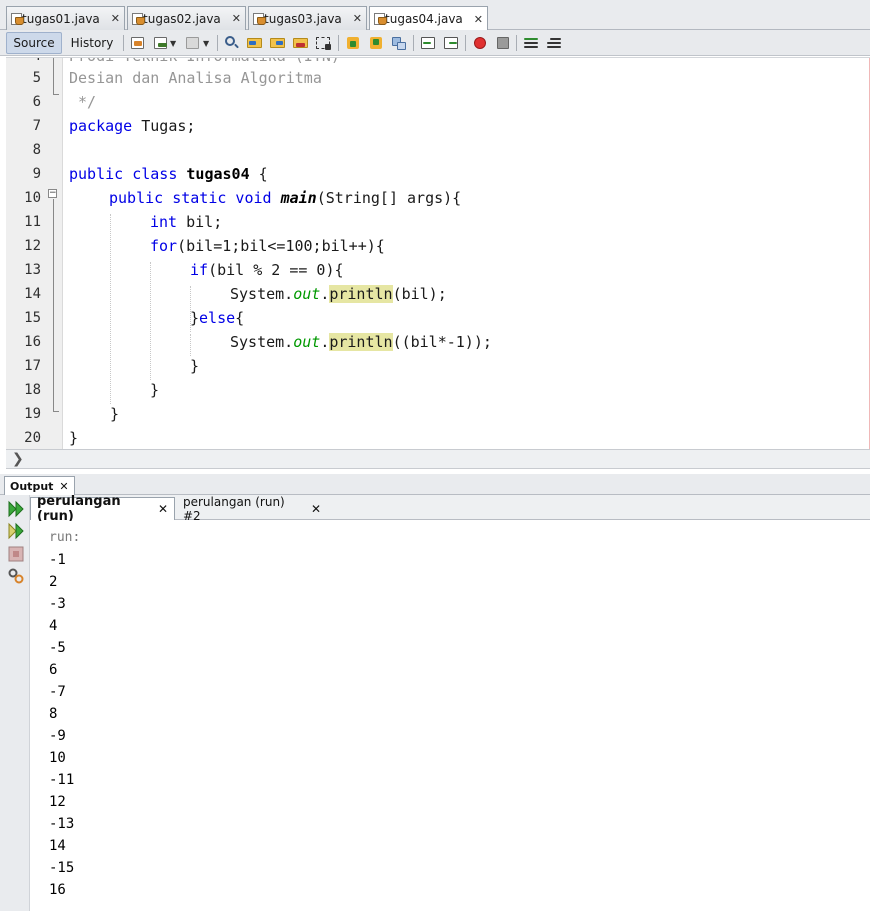  Describe the element at coordinates (32, 222) in the screenshot. I see `line-number: 11` at that location.